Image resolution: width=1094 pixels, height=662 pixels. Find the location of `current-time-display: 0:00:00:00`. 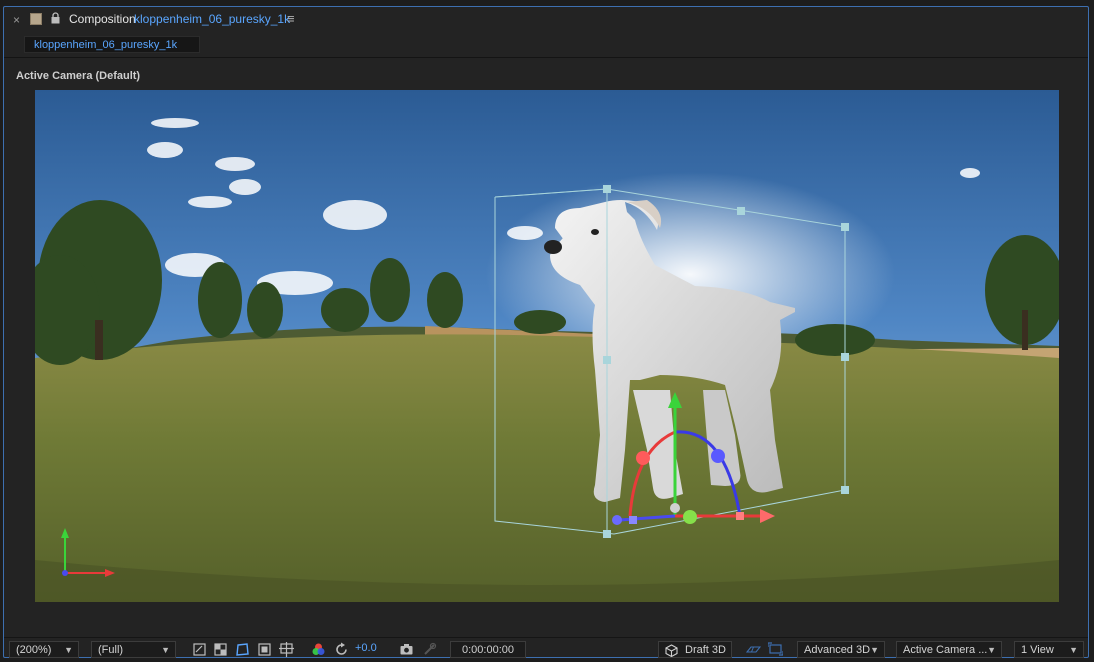

current-time-display: 0:00:00:00 is located at coordinates (488, 649).